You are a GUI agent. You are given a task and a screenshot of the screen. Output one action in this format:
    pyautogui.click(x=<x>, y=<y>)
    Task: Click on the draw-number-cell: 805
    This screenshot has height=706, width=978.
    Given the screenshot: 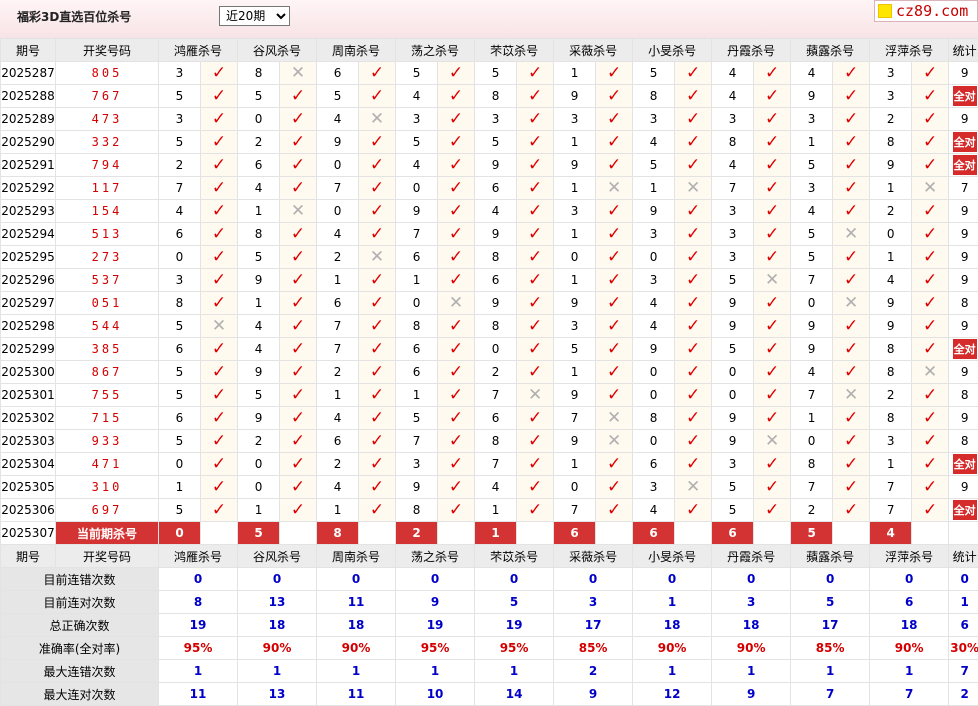 What is the action you would take?
    pyautogui.click(x=107, y=73)
    